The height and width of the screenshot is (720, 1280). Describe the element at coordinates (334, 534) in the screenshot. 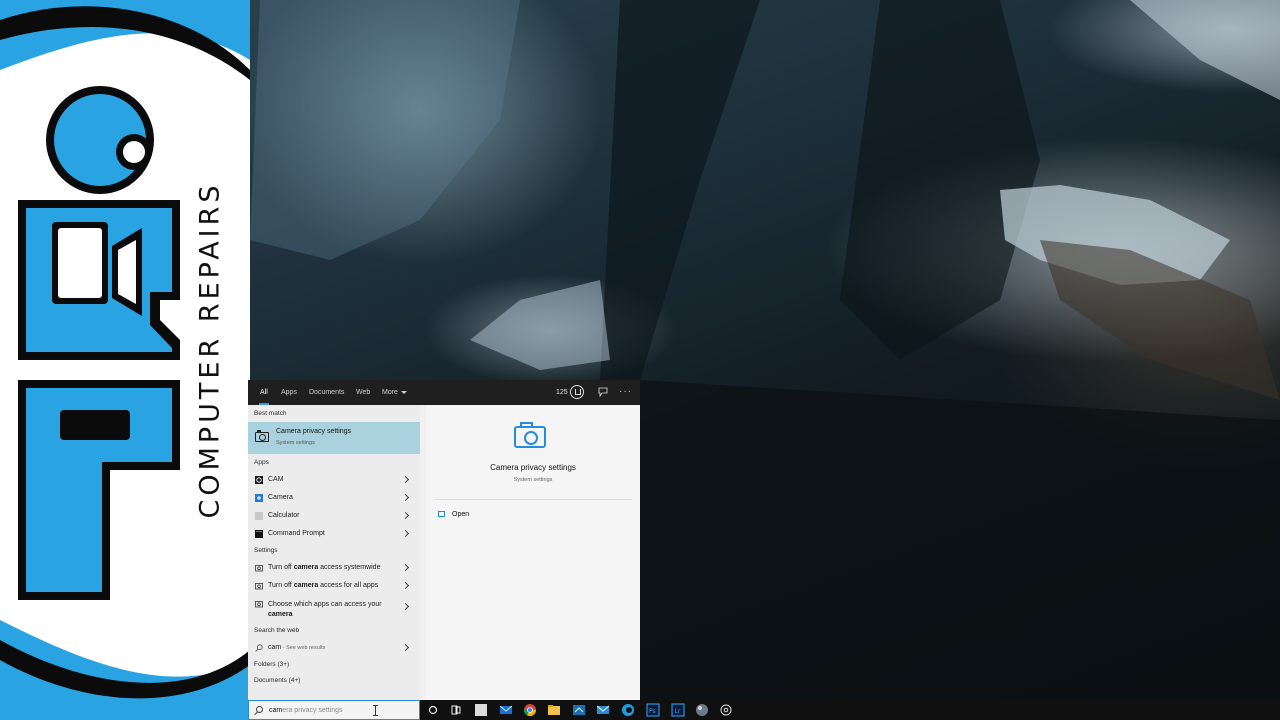

I see `list-item-command-prompt: Command Prompt` at that location.